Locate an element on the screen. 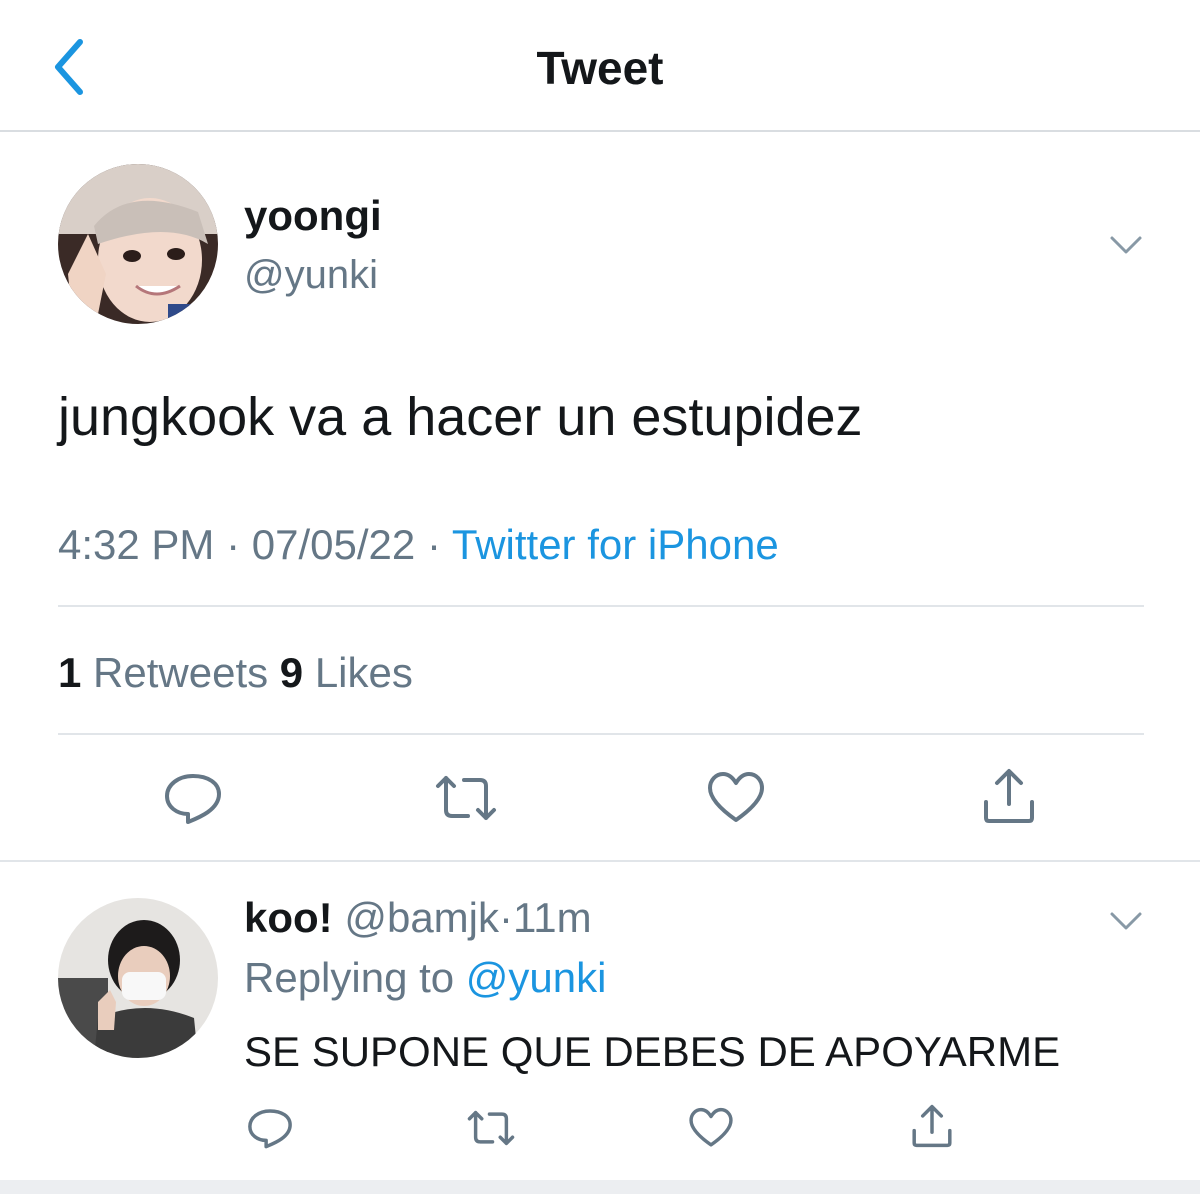 This screenshot has height=1194, width=1200. reply-handle: @bamjk is located at coordinates (421, 917).